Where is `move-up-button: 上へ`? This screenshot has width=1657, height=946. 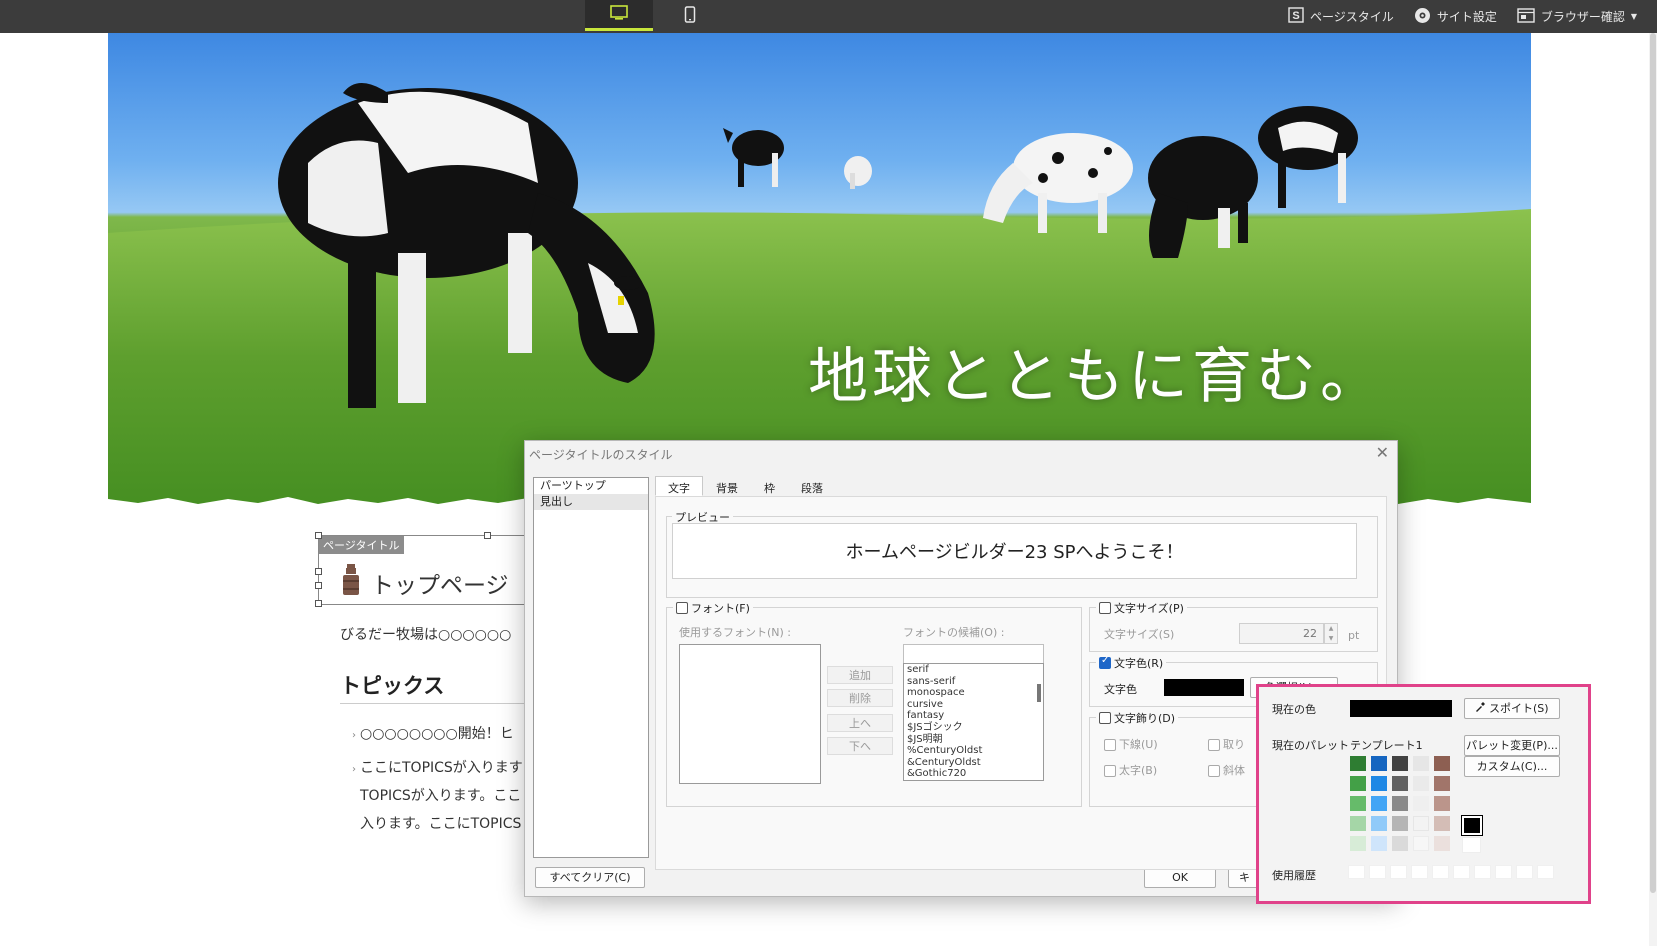
move-up-button: 上へ is located at coordinates (860, 723).